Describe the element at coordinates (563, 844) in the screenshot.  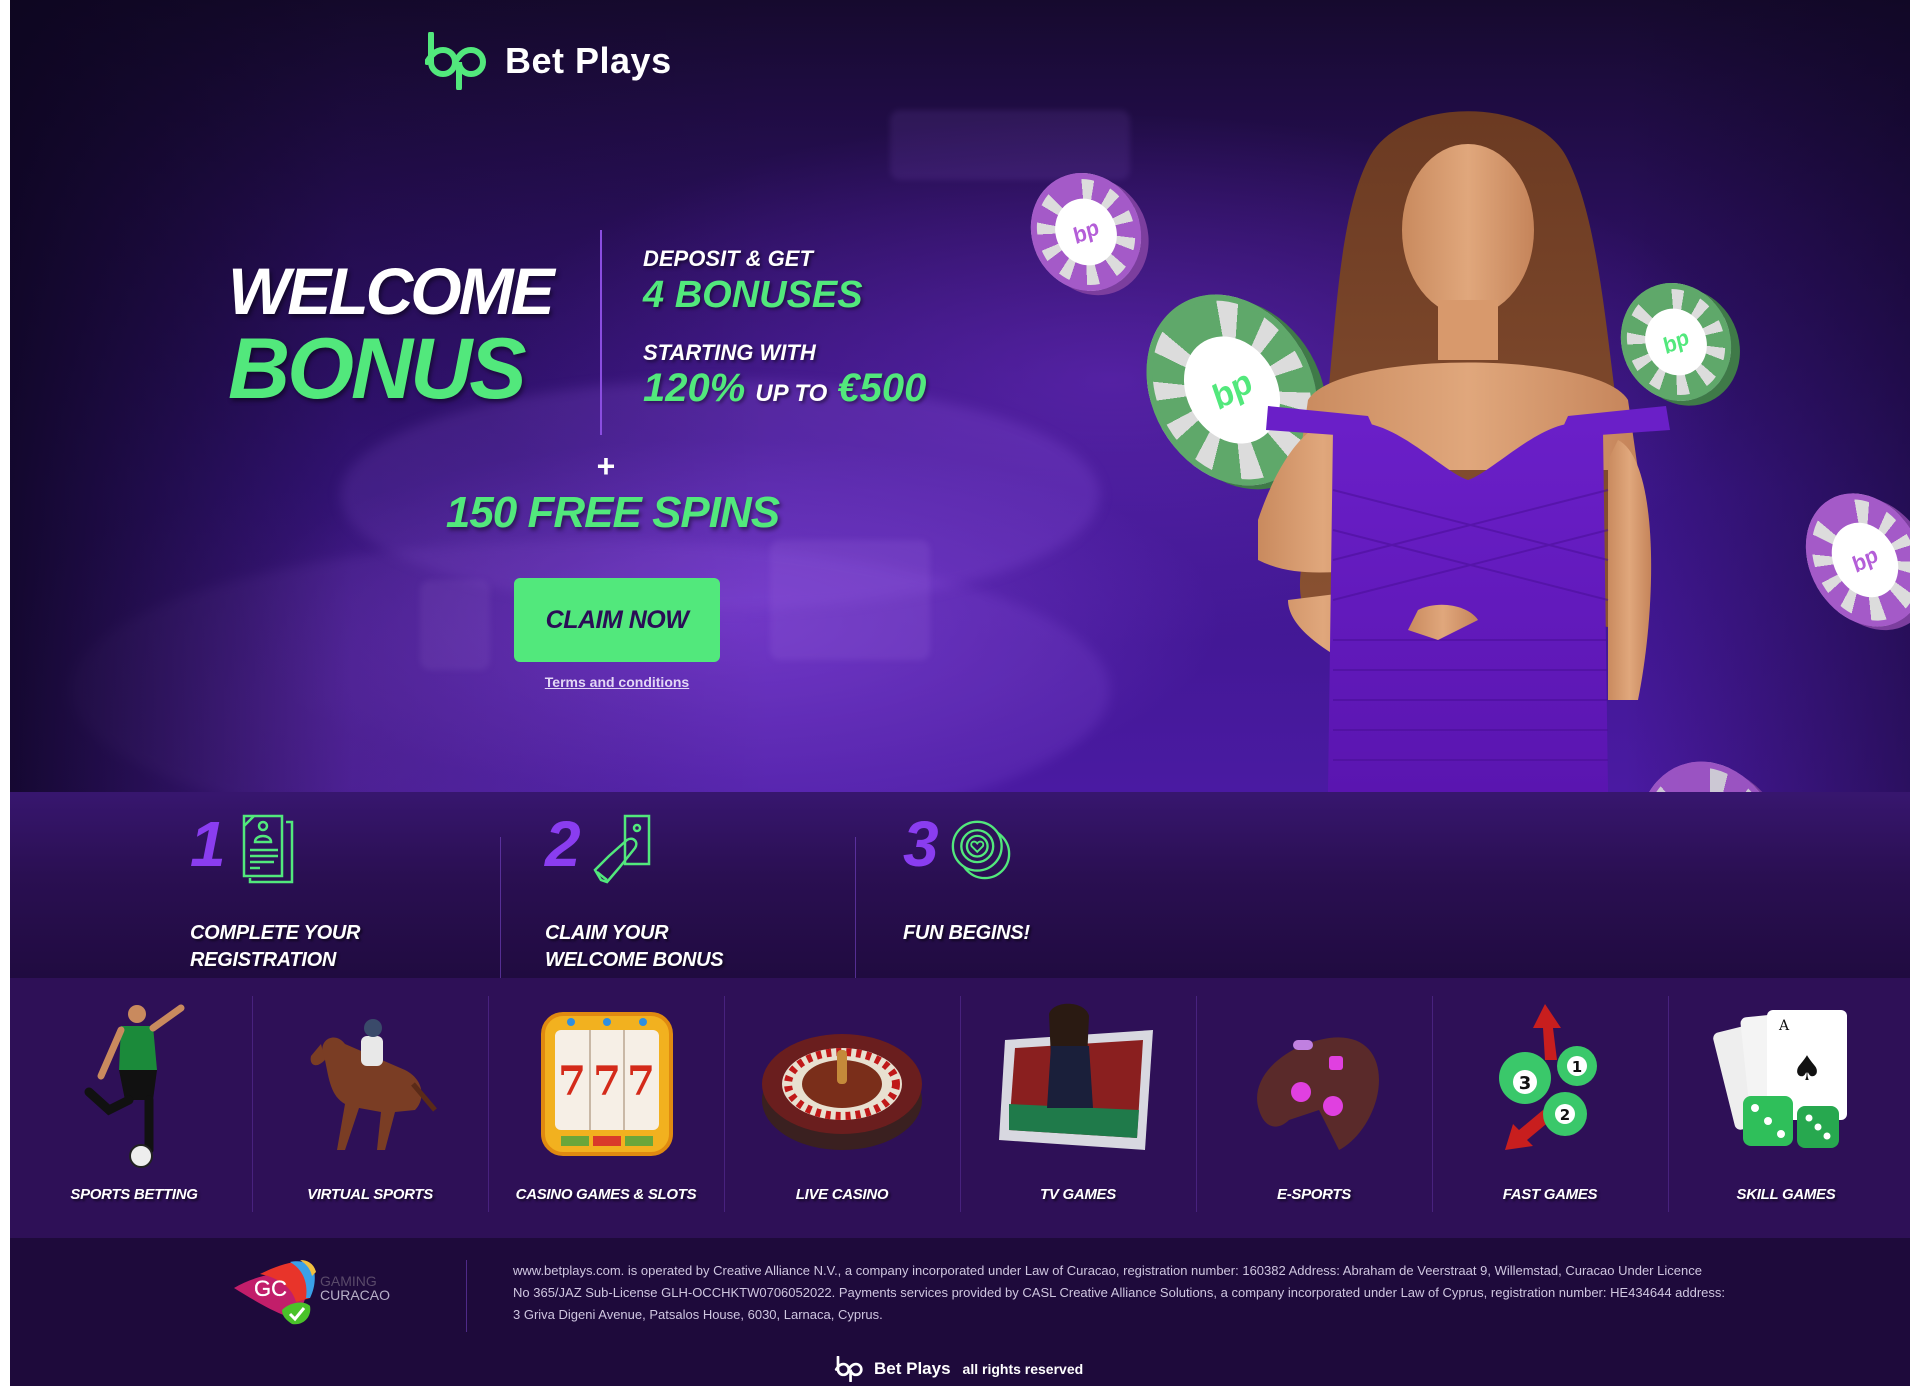
I see `step-number: 2` at that location.